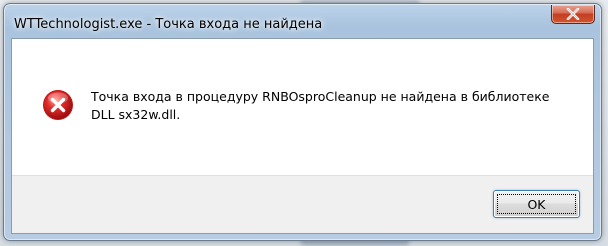  What do you see at coordinates (58, 105) in the screenshot?
I see `error-icon` at bounding box center [58, 105].